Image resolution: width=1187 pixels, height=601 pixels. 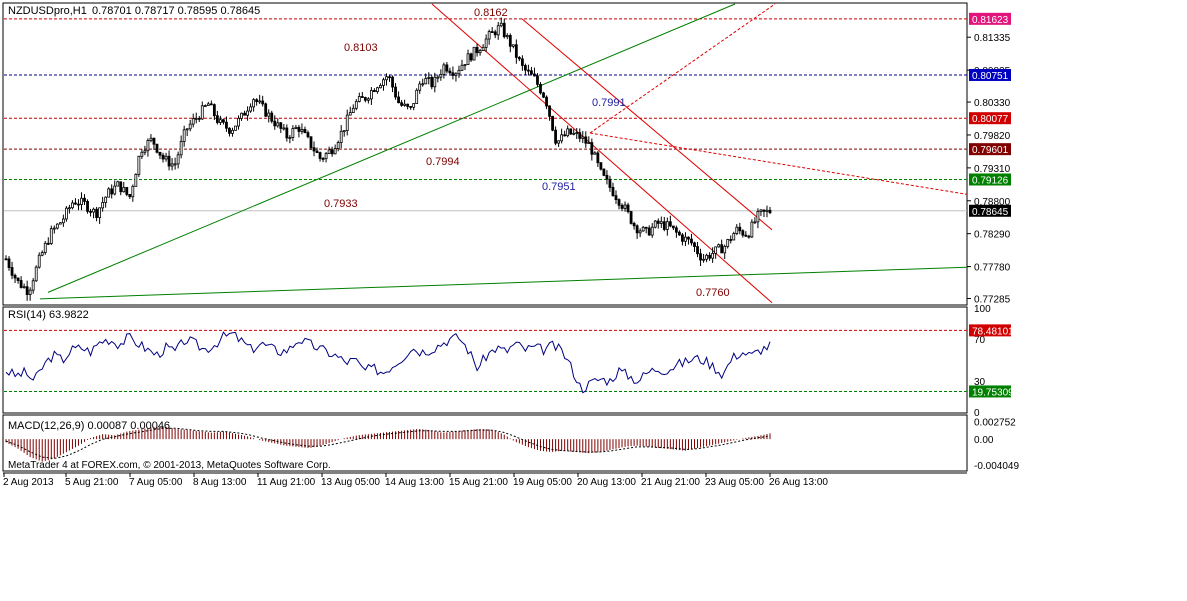 I want to click on price-annotation: 0.8162, so click(x=491, y=13).